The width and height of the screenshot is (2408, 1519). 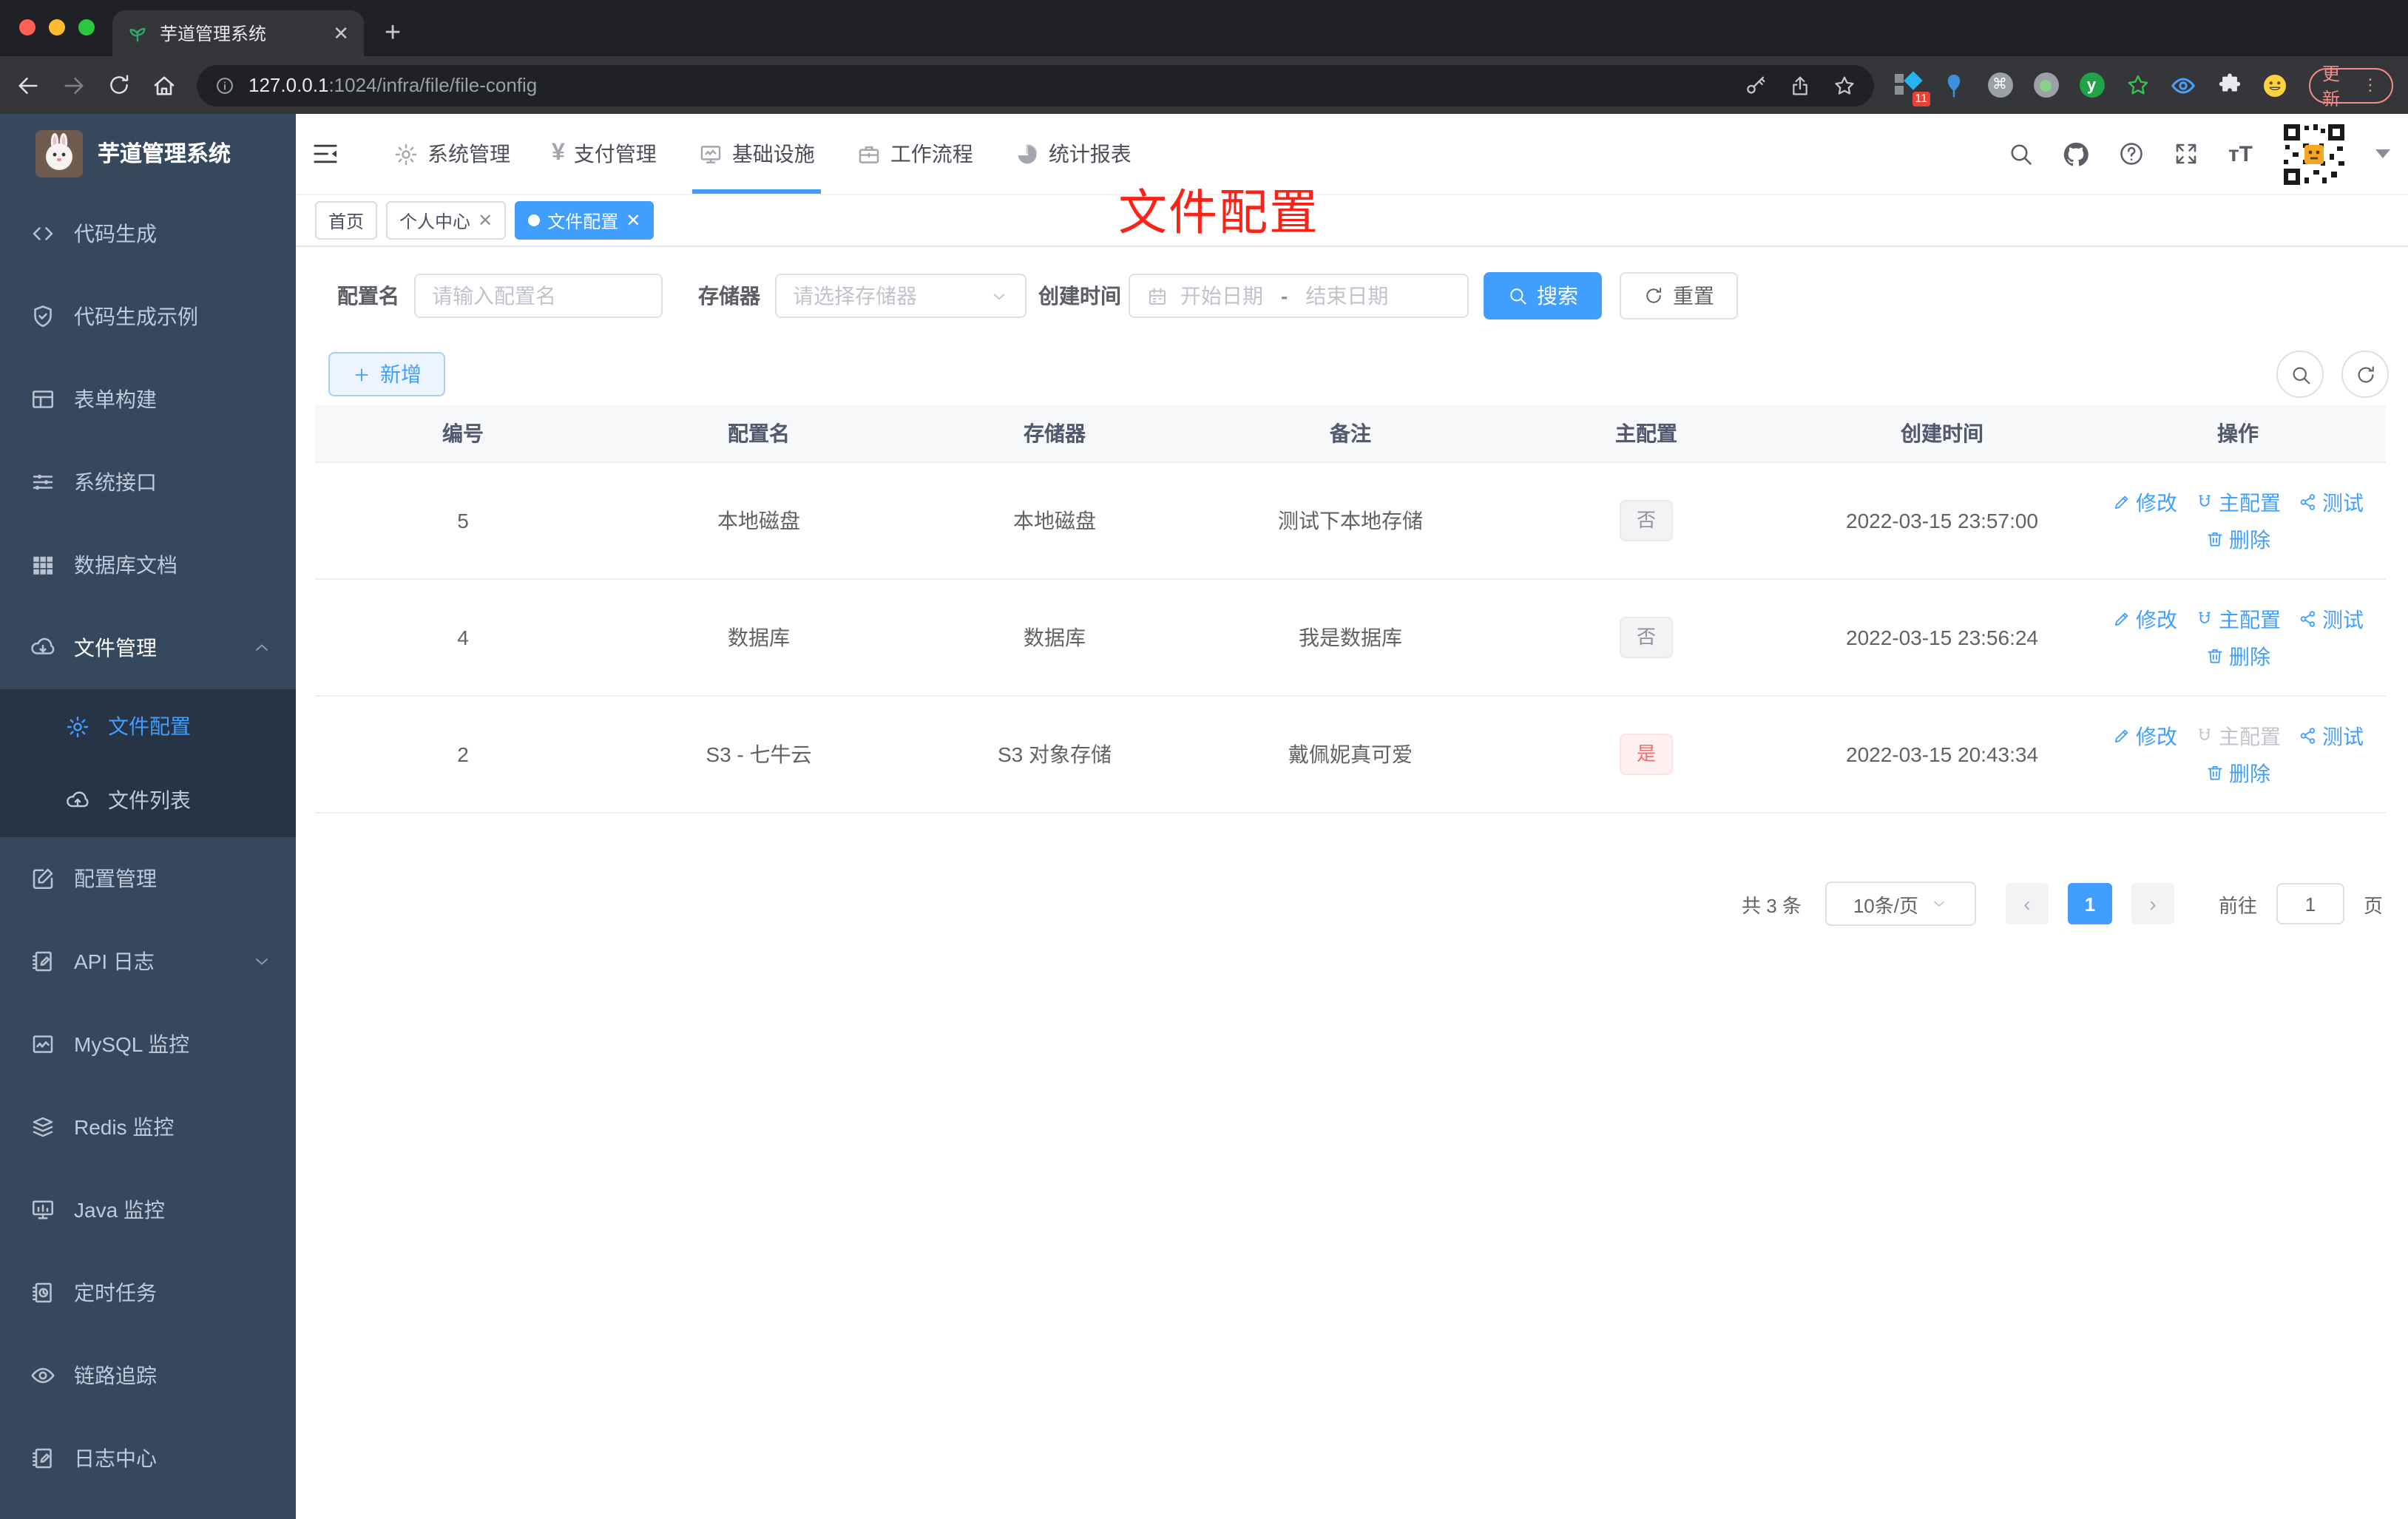 I want to click on sidebar-fold-icon, so click(x=325, y=154).